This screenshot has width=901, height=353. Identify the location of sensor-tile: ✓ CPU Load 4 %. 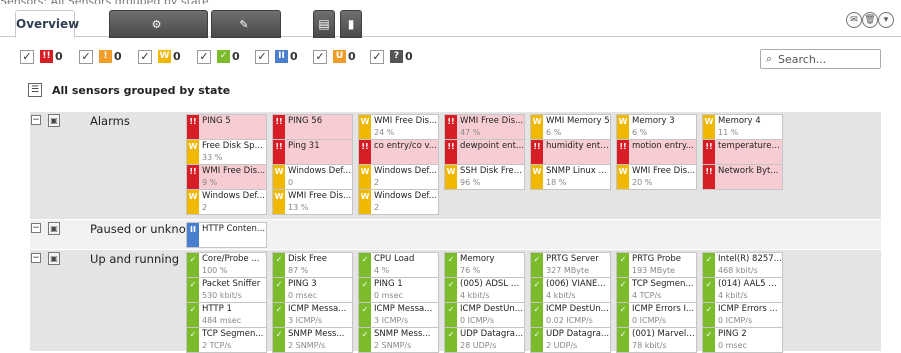
(398, 265).